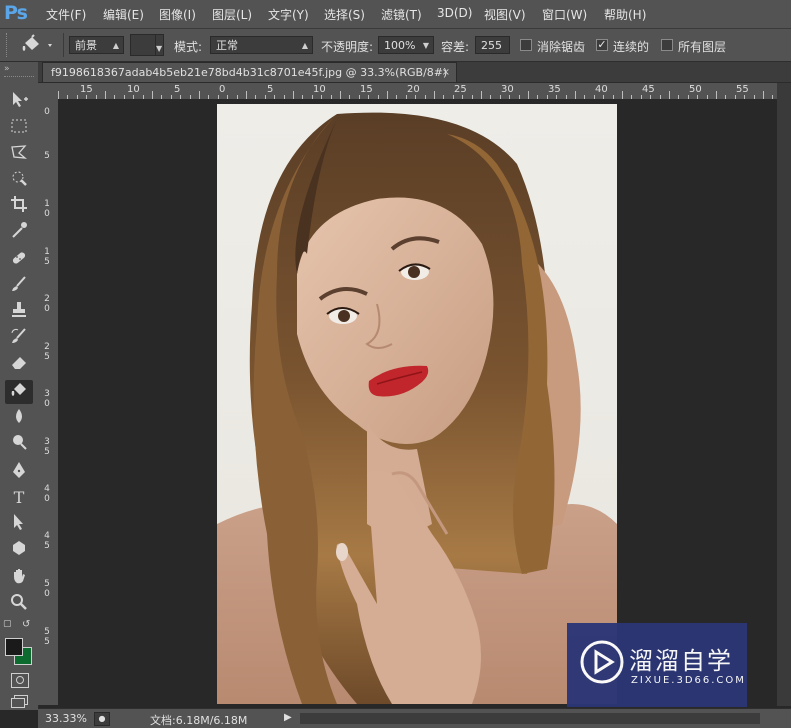 The height and width of the screenshot is (728, 791). I want to click on move-tool-icon, so click(19, 102).